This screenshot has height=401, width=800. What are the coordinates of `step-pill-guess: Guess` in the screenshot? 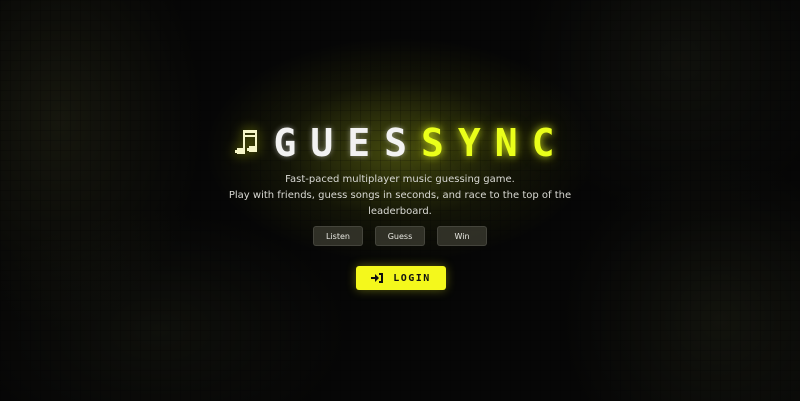 It's located at (400, 236).